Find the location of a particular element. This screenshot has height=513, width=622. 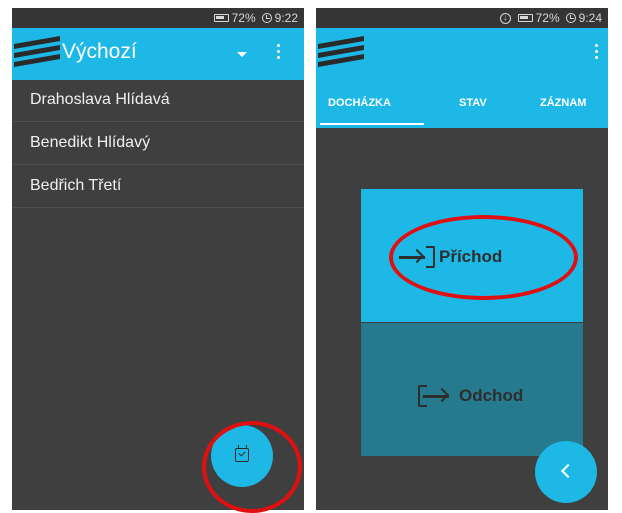

status-time: 9:24 is located at coordinates (590, 18).